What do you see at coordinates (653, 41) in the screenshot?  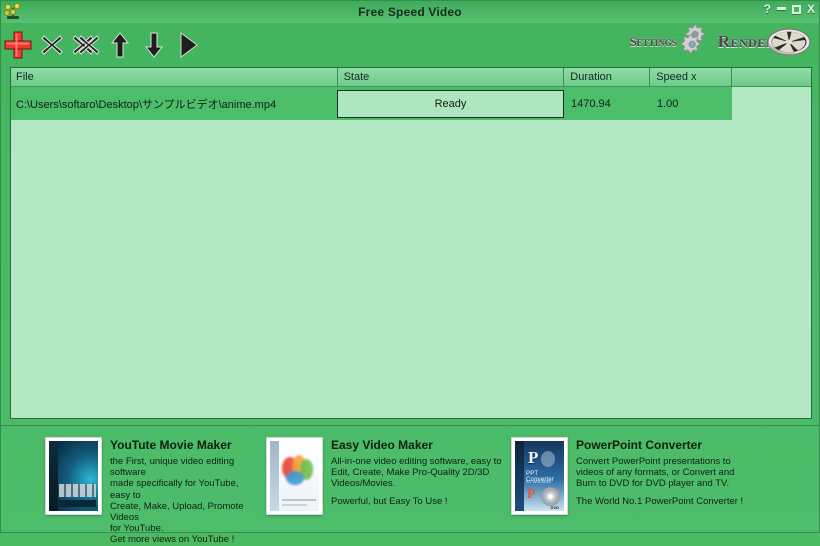 I see `settings-label: Settings` at bounding box center [653, 41].